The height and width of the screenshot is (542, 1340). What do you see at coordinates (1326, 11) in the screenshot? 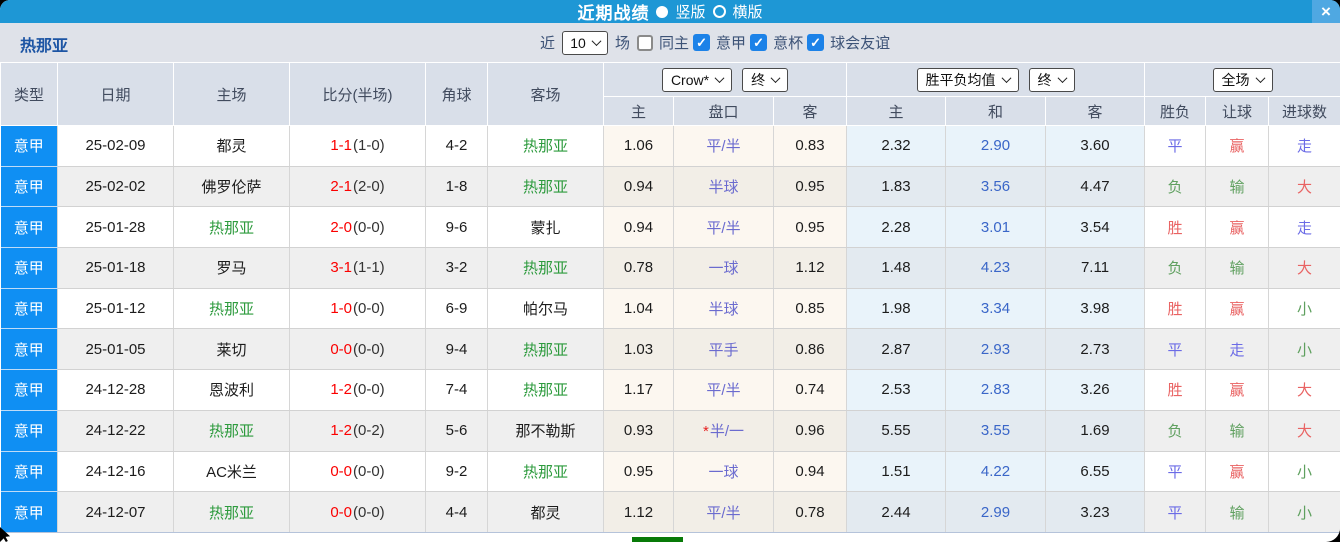
I see `close-icon: ×` at bounding box center [1326, 11].